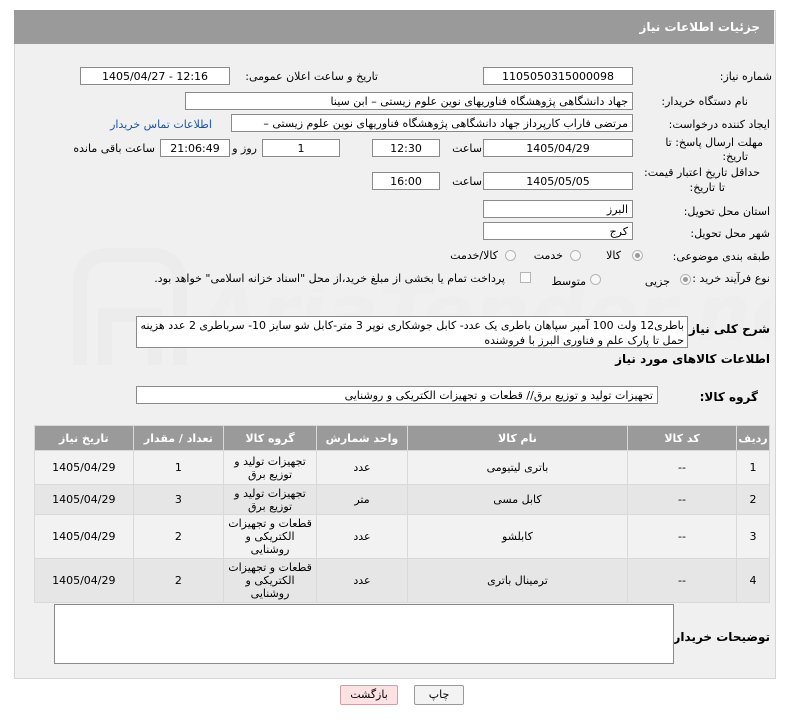  Describe the element at coordinates (270, 438) in the screenshot. I see `col-group: گروه کالا` at that location.